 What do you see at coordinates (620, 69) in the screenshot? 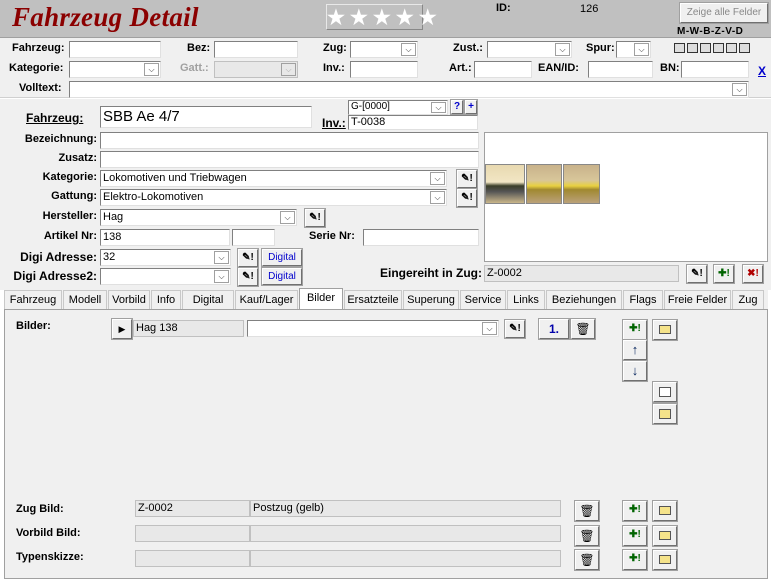
I see `filter-ean-input` at bounding box center [620, 69].